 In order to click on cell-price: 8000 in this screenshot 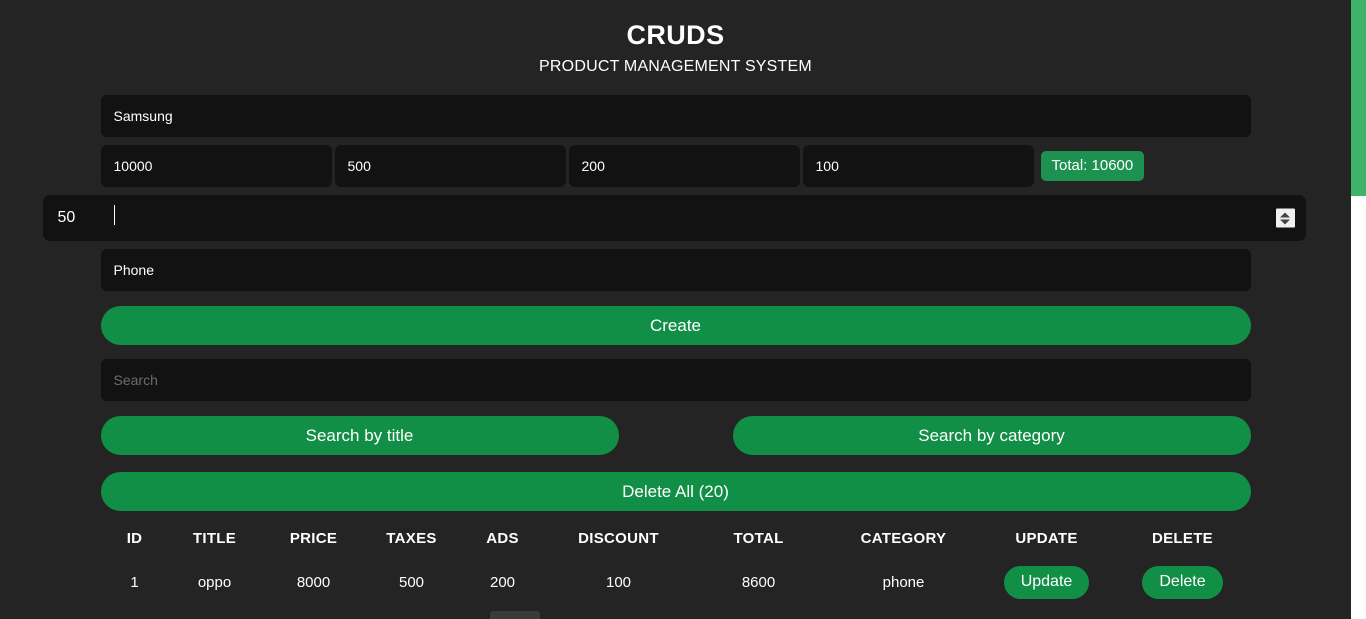, I will do `click(313, 583)`.